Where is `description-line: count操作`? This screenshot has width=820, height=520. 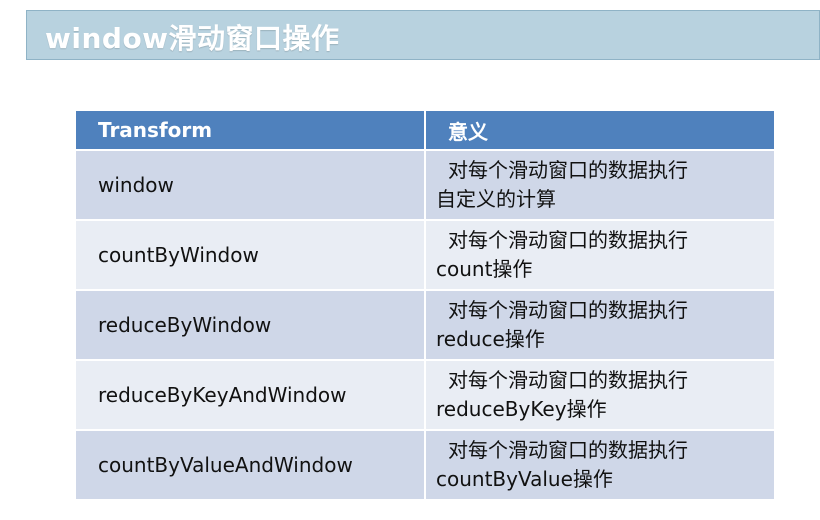 description-line: count操作 is located at coordinates (484, 269).